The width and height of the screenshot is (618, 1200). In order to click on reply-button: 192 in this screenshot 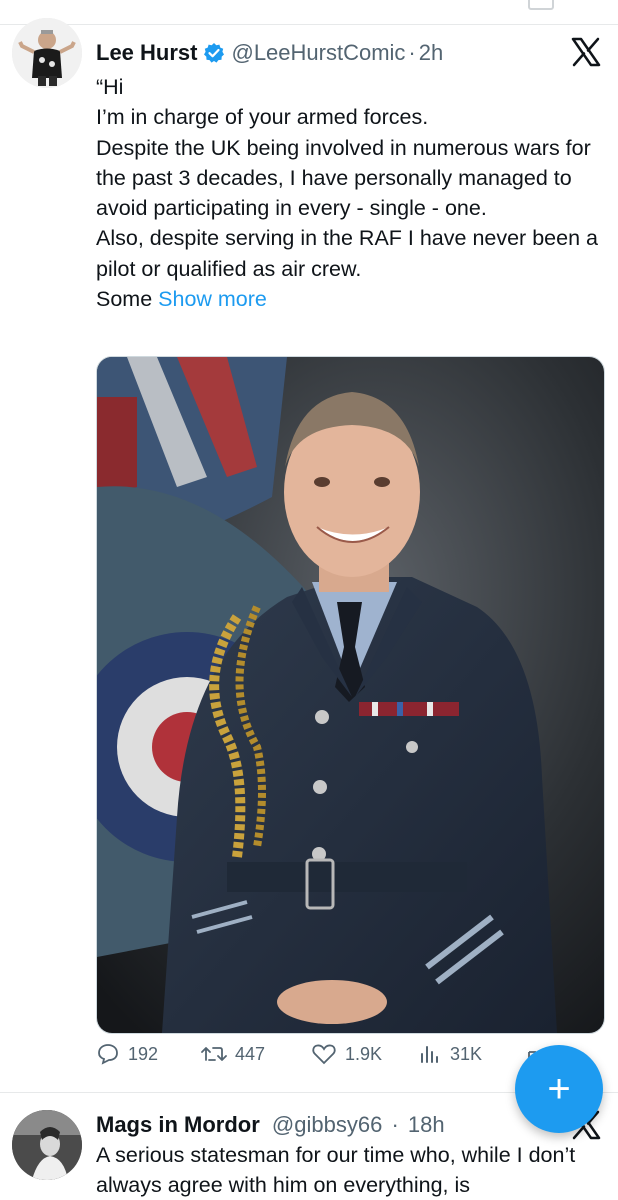, I will do `click(127, 1054)`.